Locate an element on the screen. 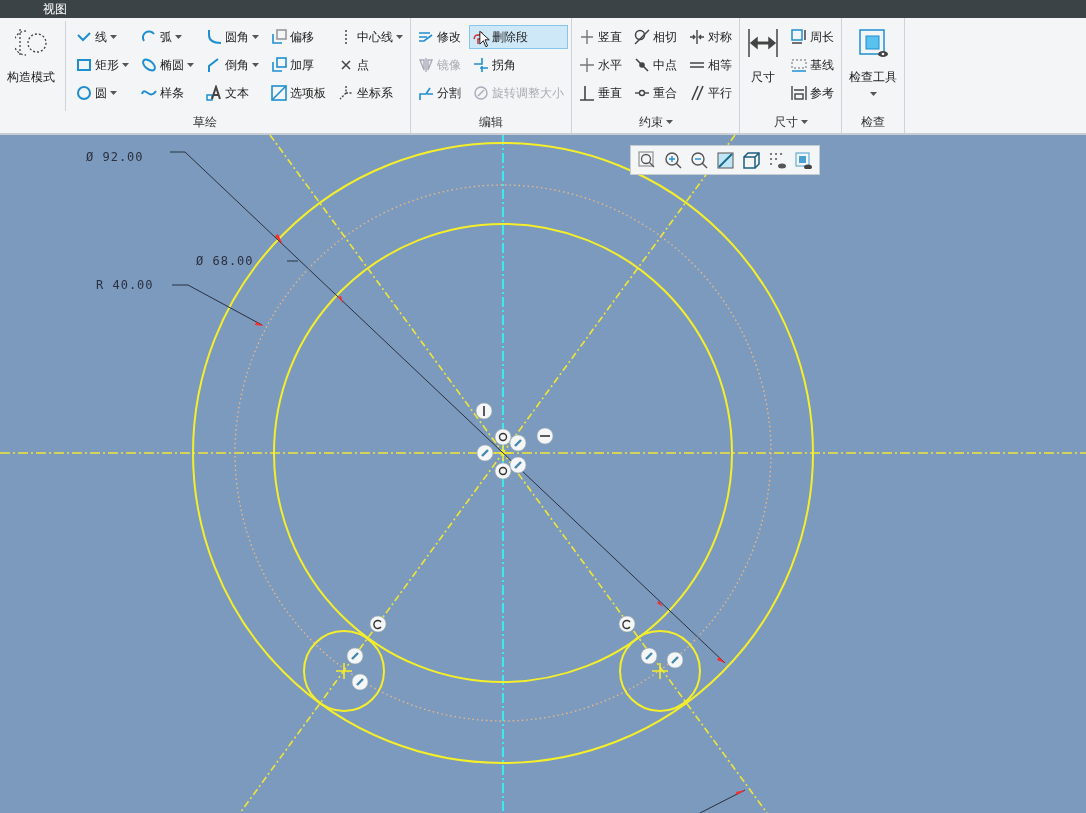 Image resolution: width=1086 pixels, height=813 pixels. group-label: 尺寸 is located at coordinates (790, 122).